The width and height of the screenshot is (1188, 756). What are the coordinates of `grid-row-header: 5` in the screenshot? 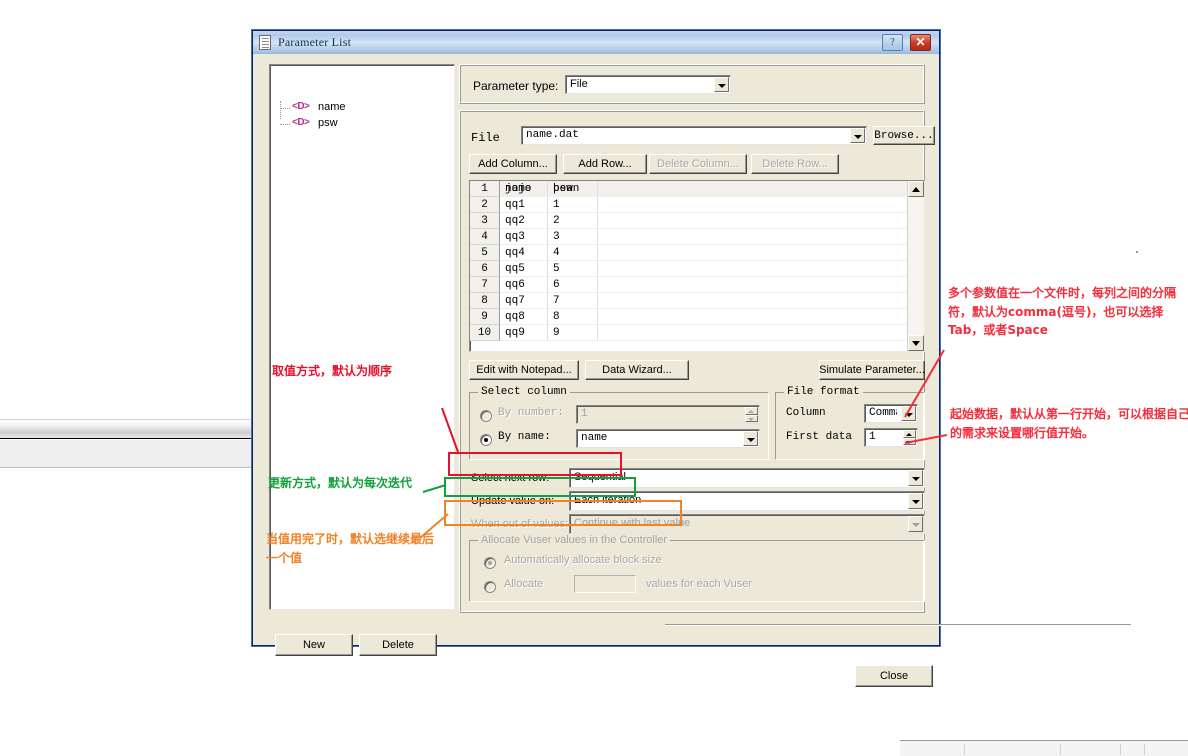 It's located at (485, 253).